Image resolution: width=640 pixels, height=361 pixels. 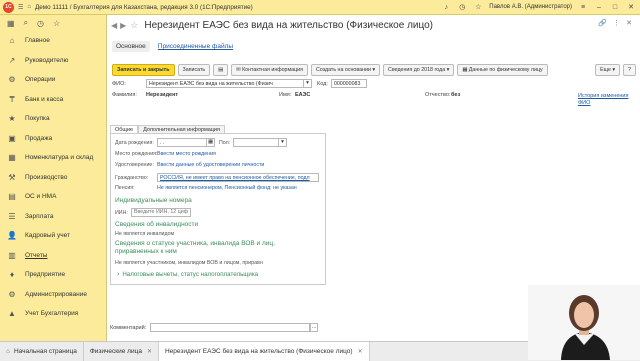 I want to click on sidebar-item: ▥ Отчеты, so click(x=53, y=256).